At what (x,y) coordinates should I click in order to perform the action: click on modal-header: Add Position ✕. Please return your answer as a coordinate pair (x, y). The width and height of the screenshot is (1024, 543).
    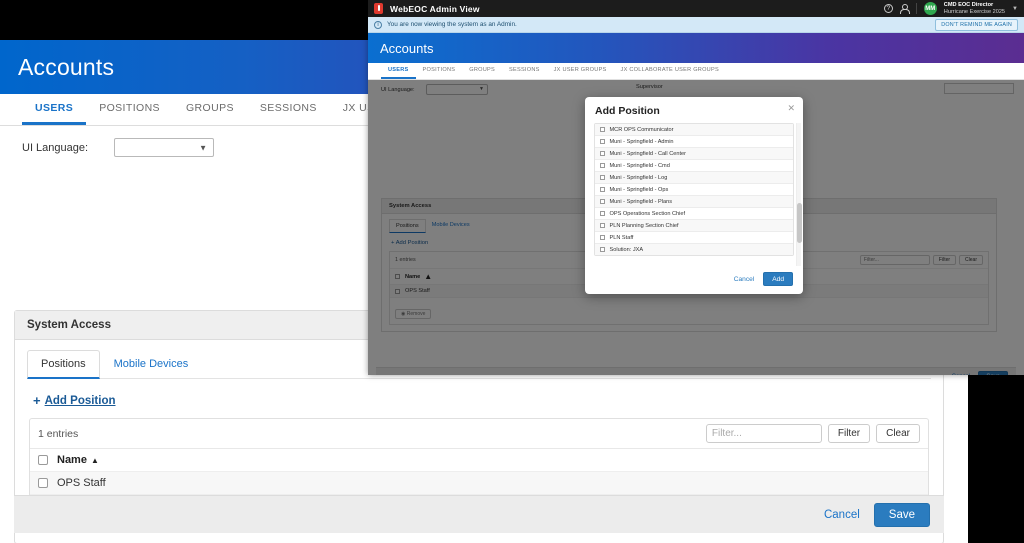
    Looking at the image, I should click on (694, 110).